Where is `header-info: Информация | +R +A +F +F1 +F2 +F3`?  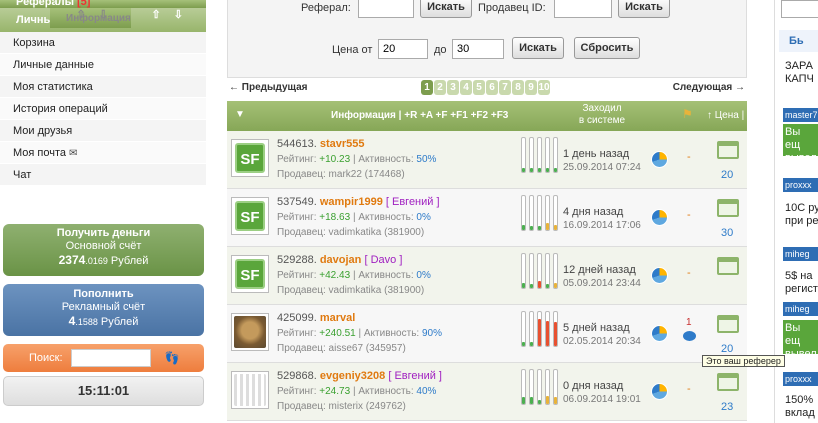
header-info: Информация | +R +A +F +F1 +F2 +F3 is located at coordinates (419, 115).